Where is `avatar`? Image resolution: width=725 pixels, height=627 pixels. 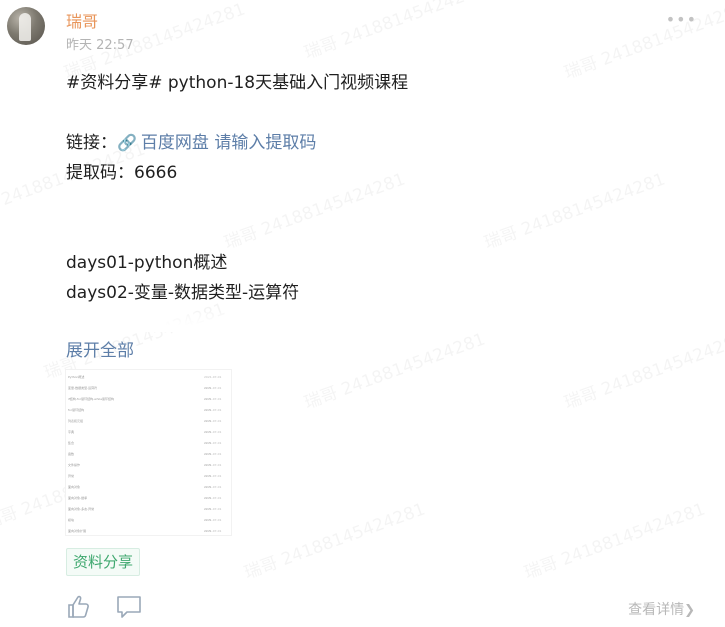 avatar is located at coordinates (26, 26).